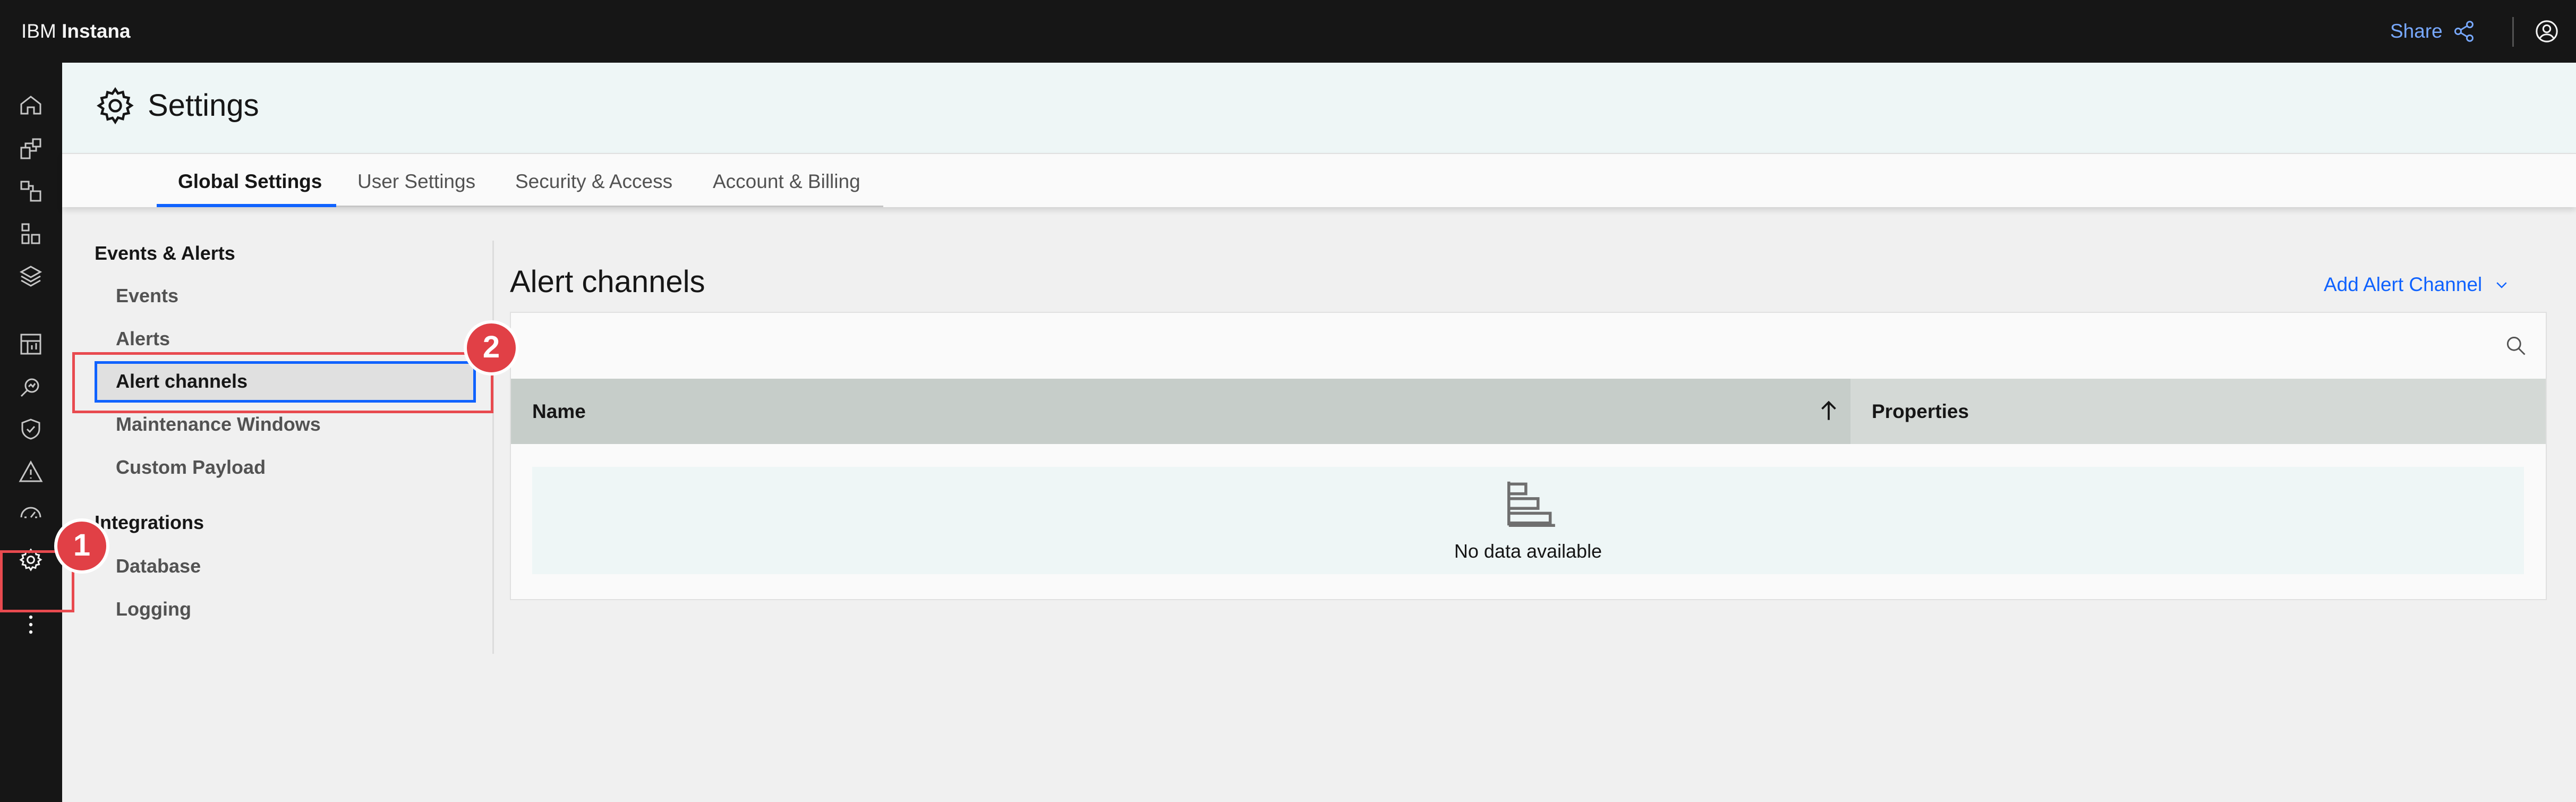  I want to click on table-toolbar, so click(1529, 346).